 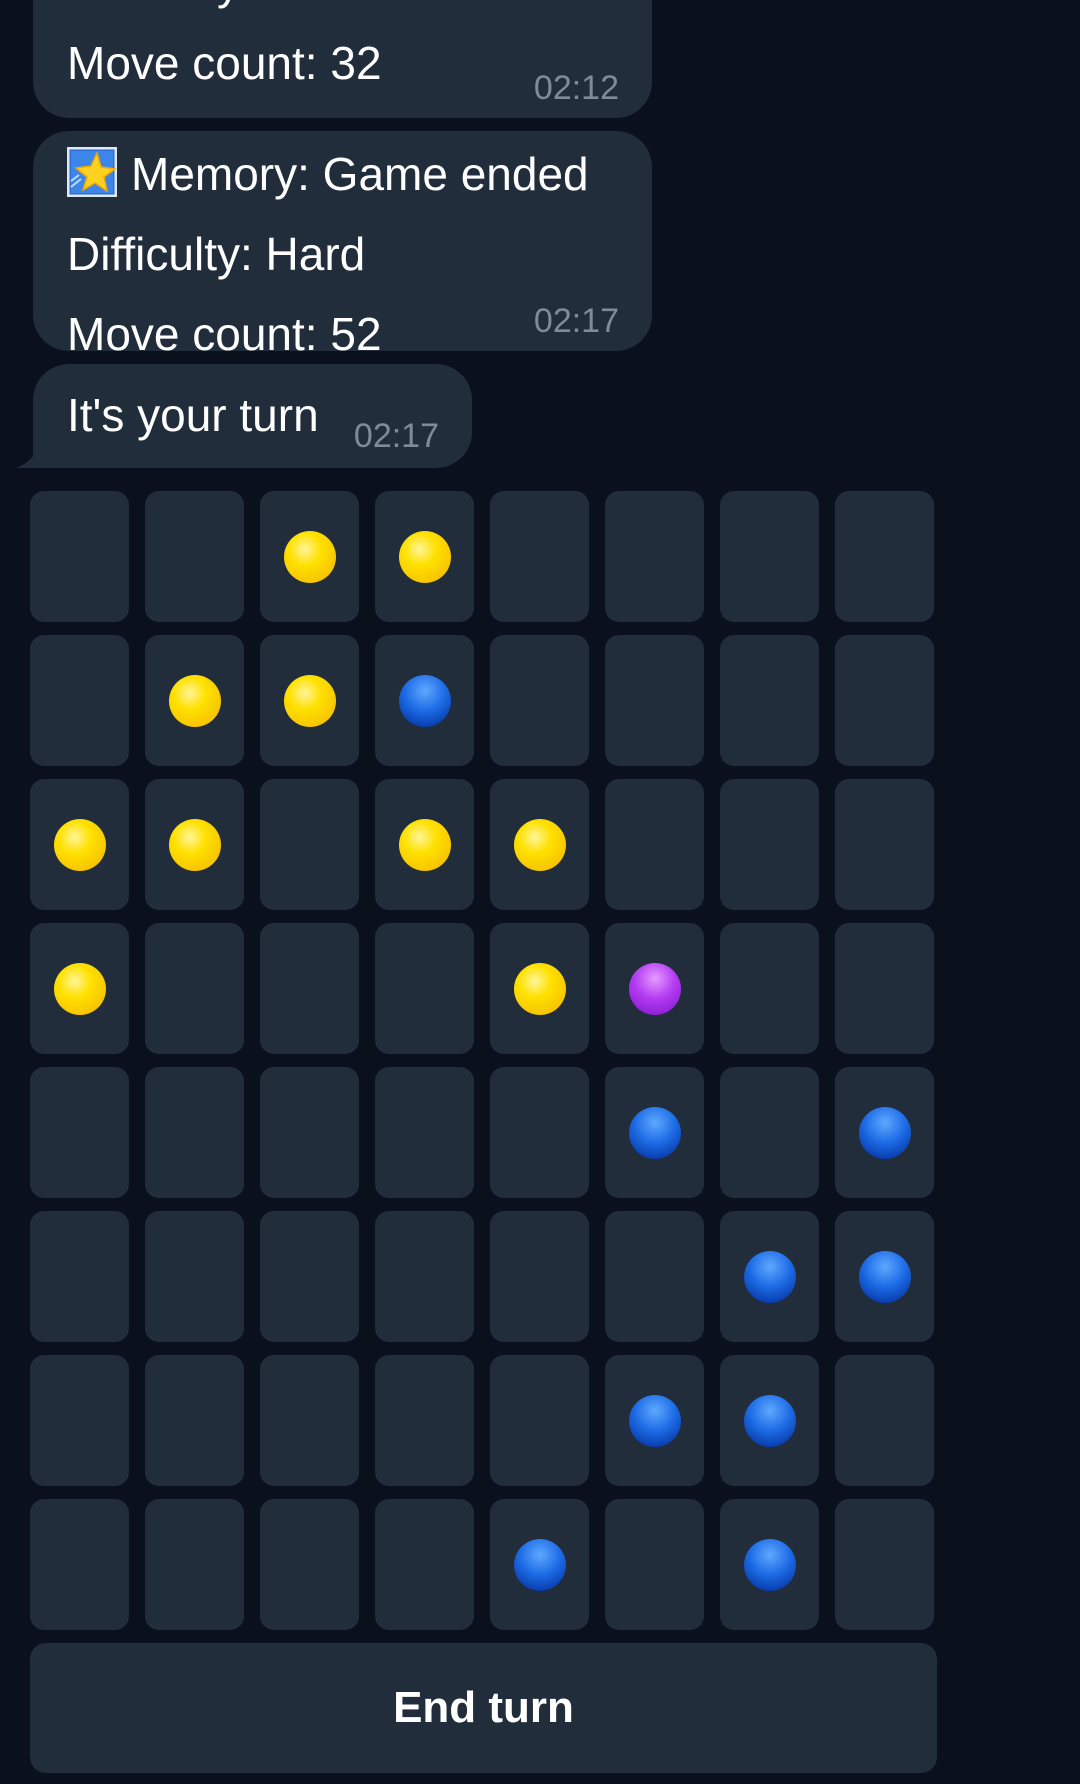 I want to click on message-line-text: Memory: Game ended, so click(x=360, y=174).